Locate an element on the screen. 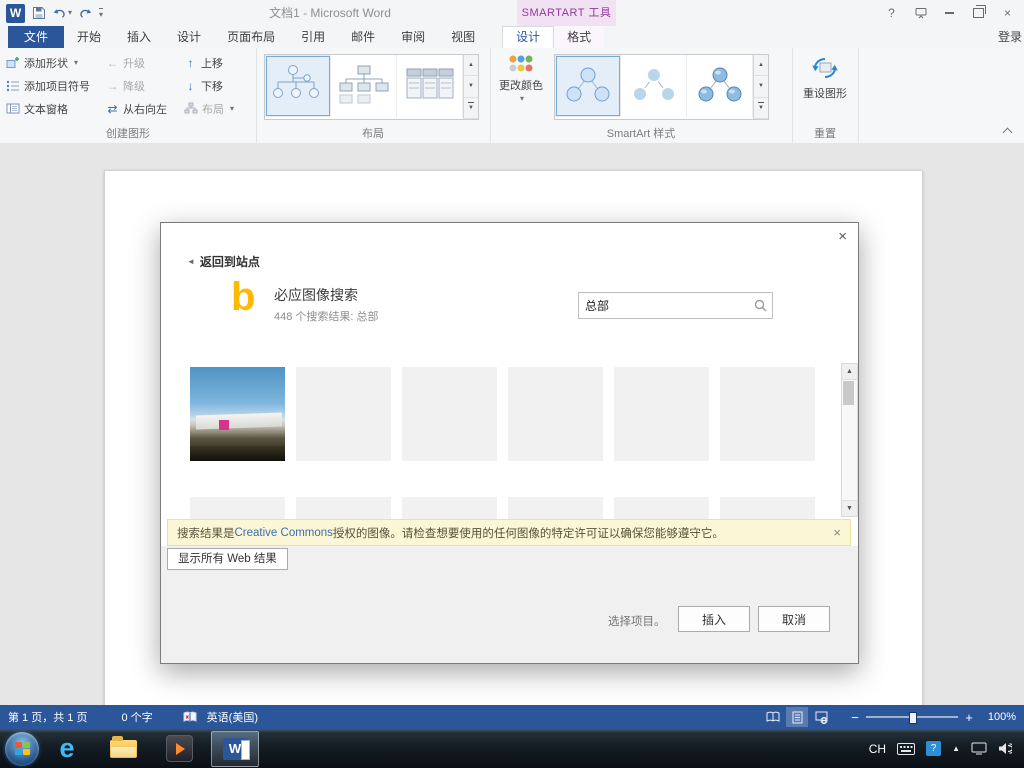 The image size is (1024, 768). move-down-label: 下移 is located at coordinates (212, 86).